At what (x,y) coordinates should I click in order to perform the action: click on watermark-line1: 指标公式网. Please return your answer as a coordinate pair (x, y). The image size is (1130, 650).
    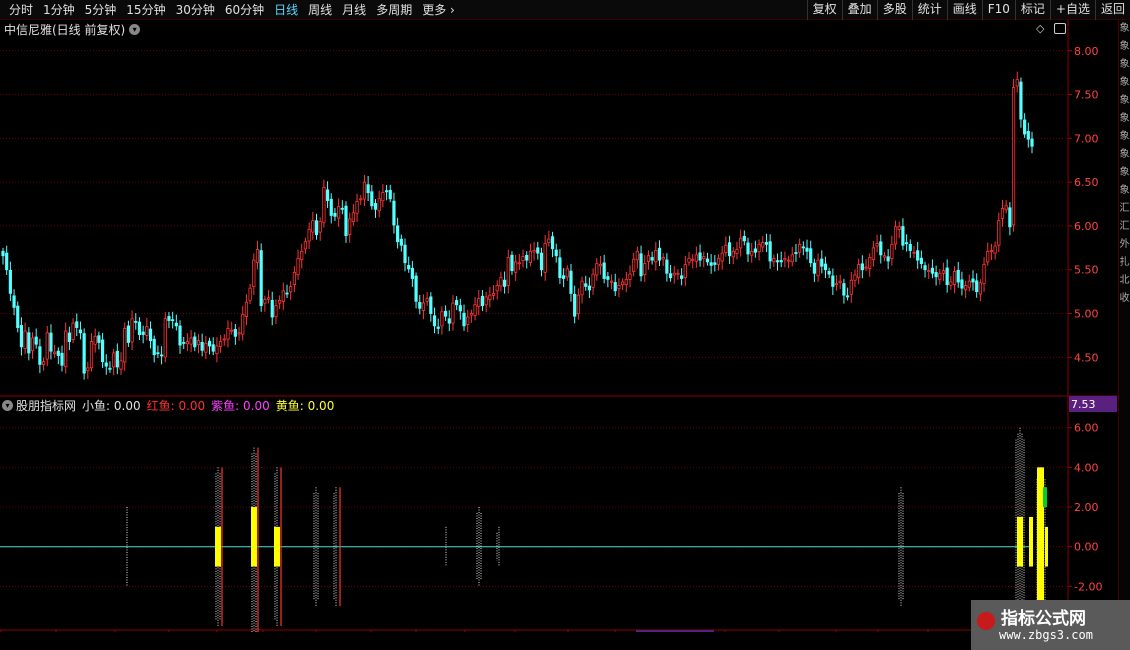
    Looking at the image, I should click on (1043, 619).